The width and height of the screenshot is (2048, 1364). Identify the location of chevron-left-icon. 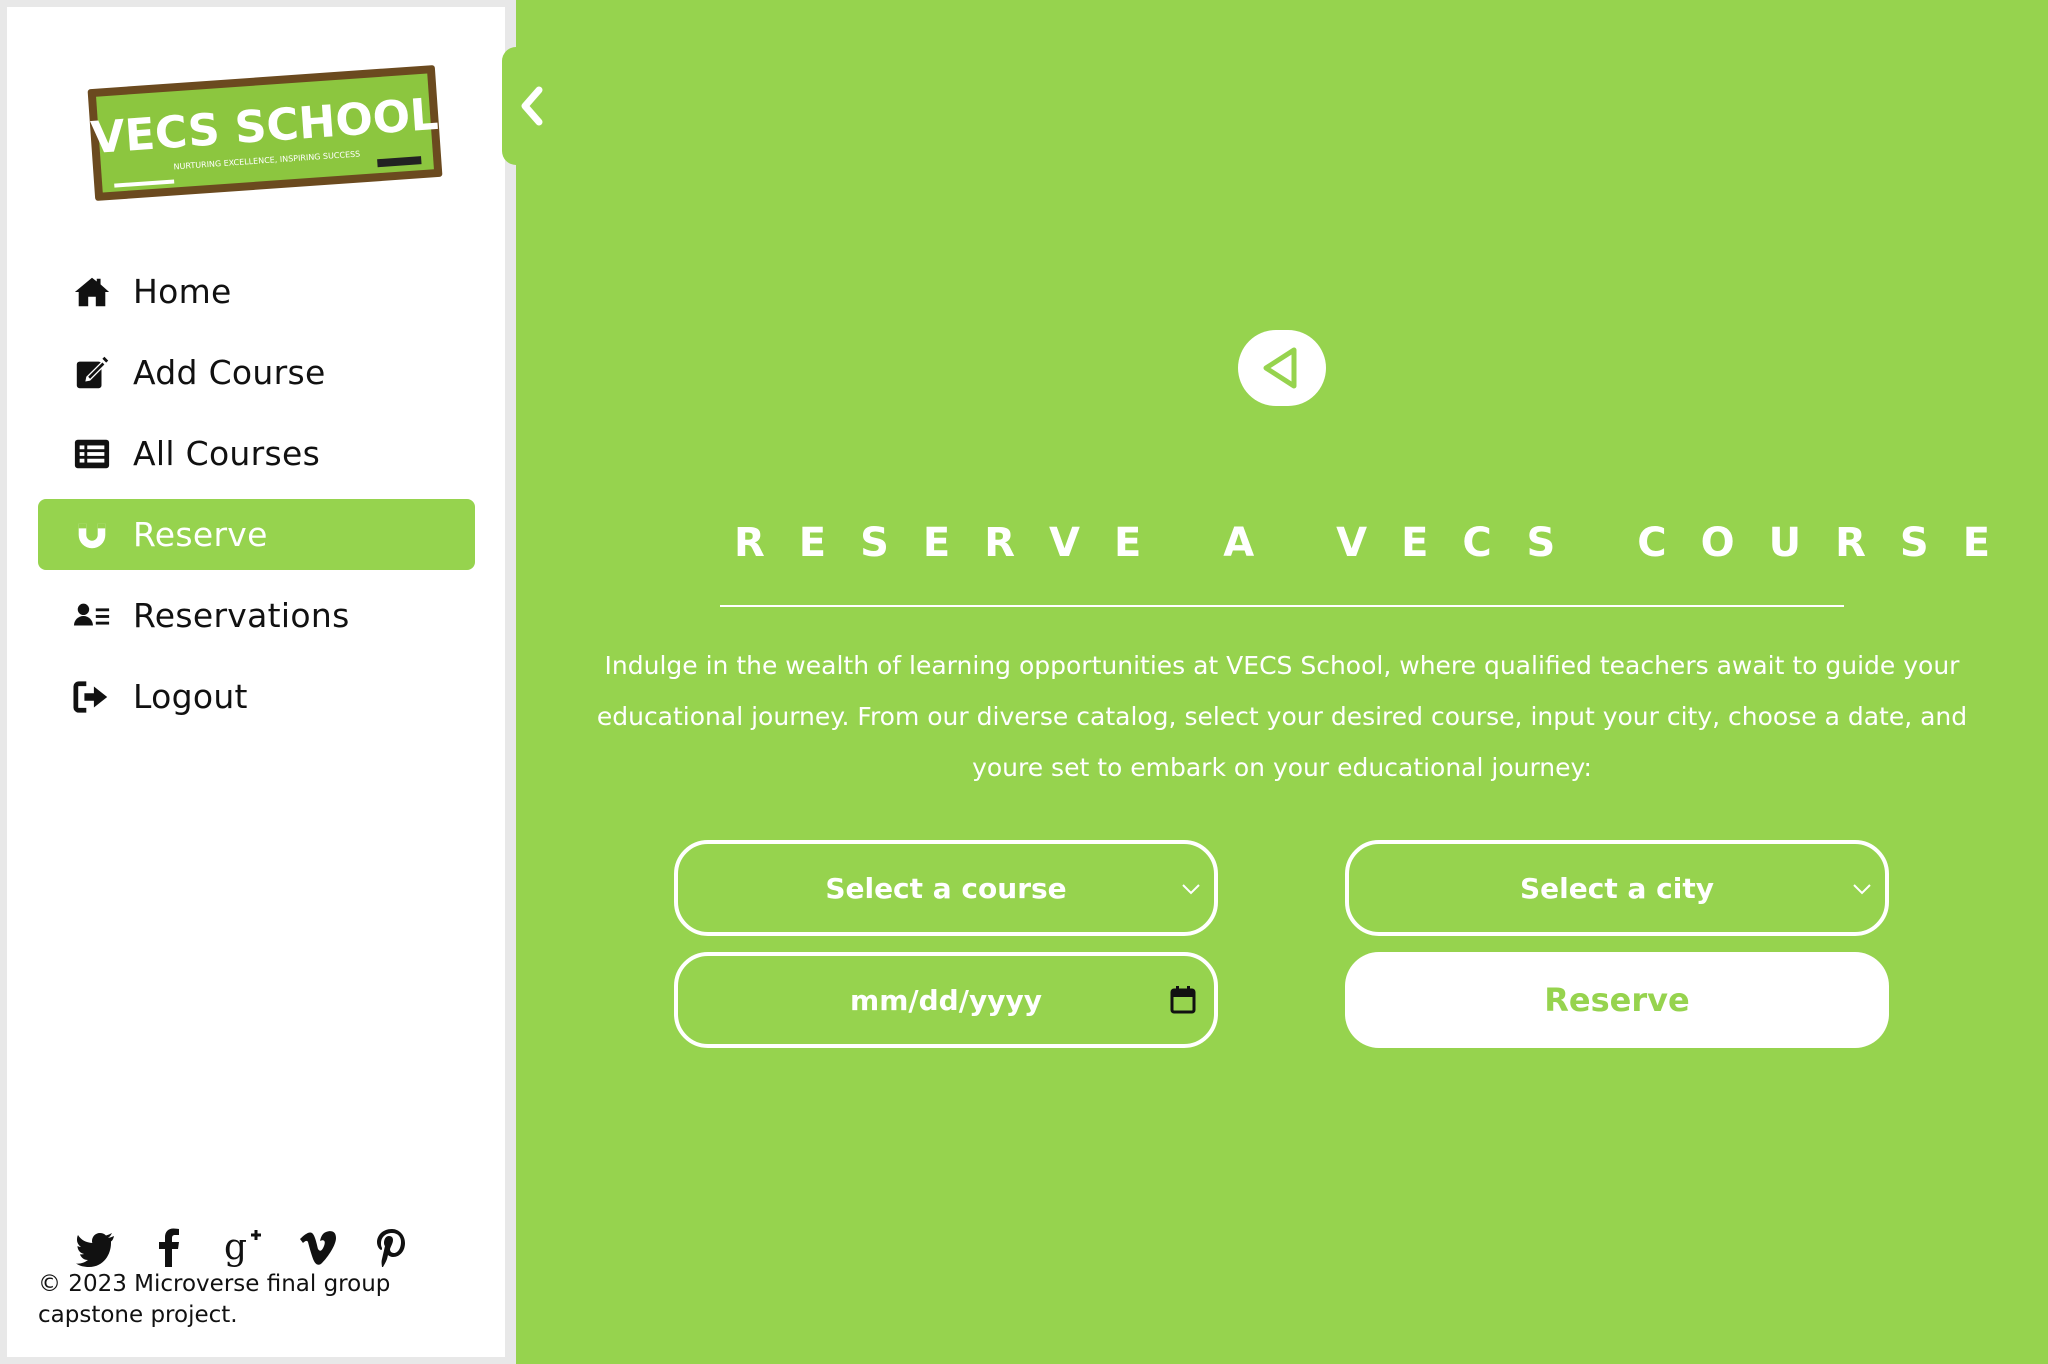
(532, 106).